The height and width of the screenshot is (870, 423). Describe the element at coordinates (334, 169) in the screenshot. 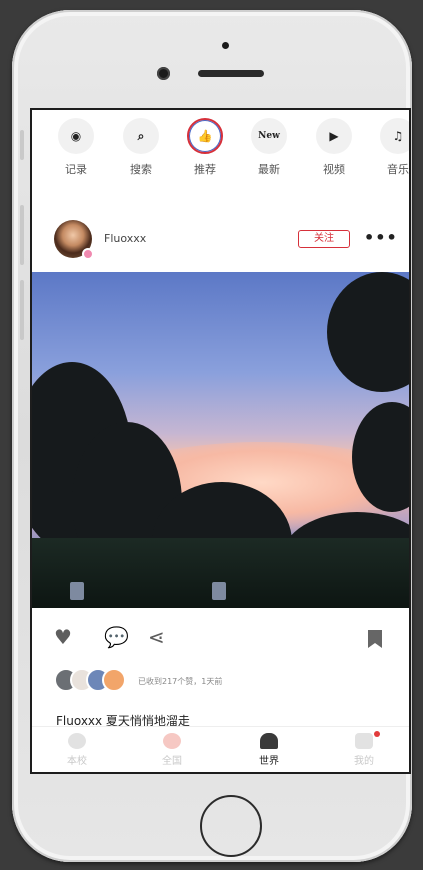

I see `category-label: 视频` at that location.